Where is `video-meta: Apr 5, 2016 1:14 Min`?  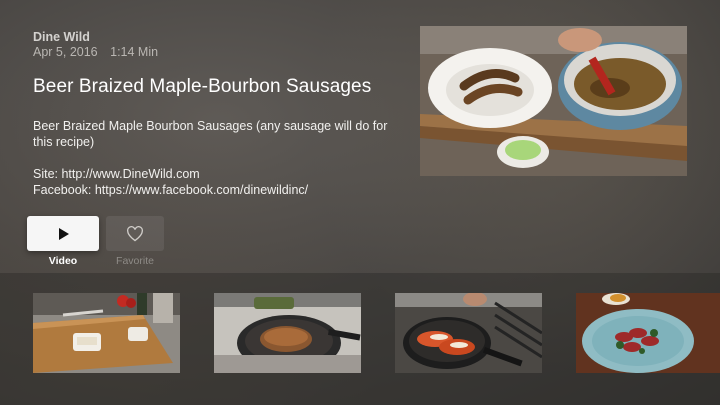 video-meta: Apr 5, 2016 1:14 Min is located at coordinates (95, 52).